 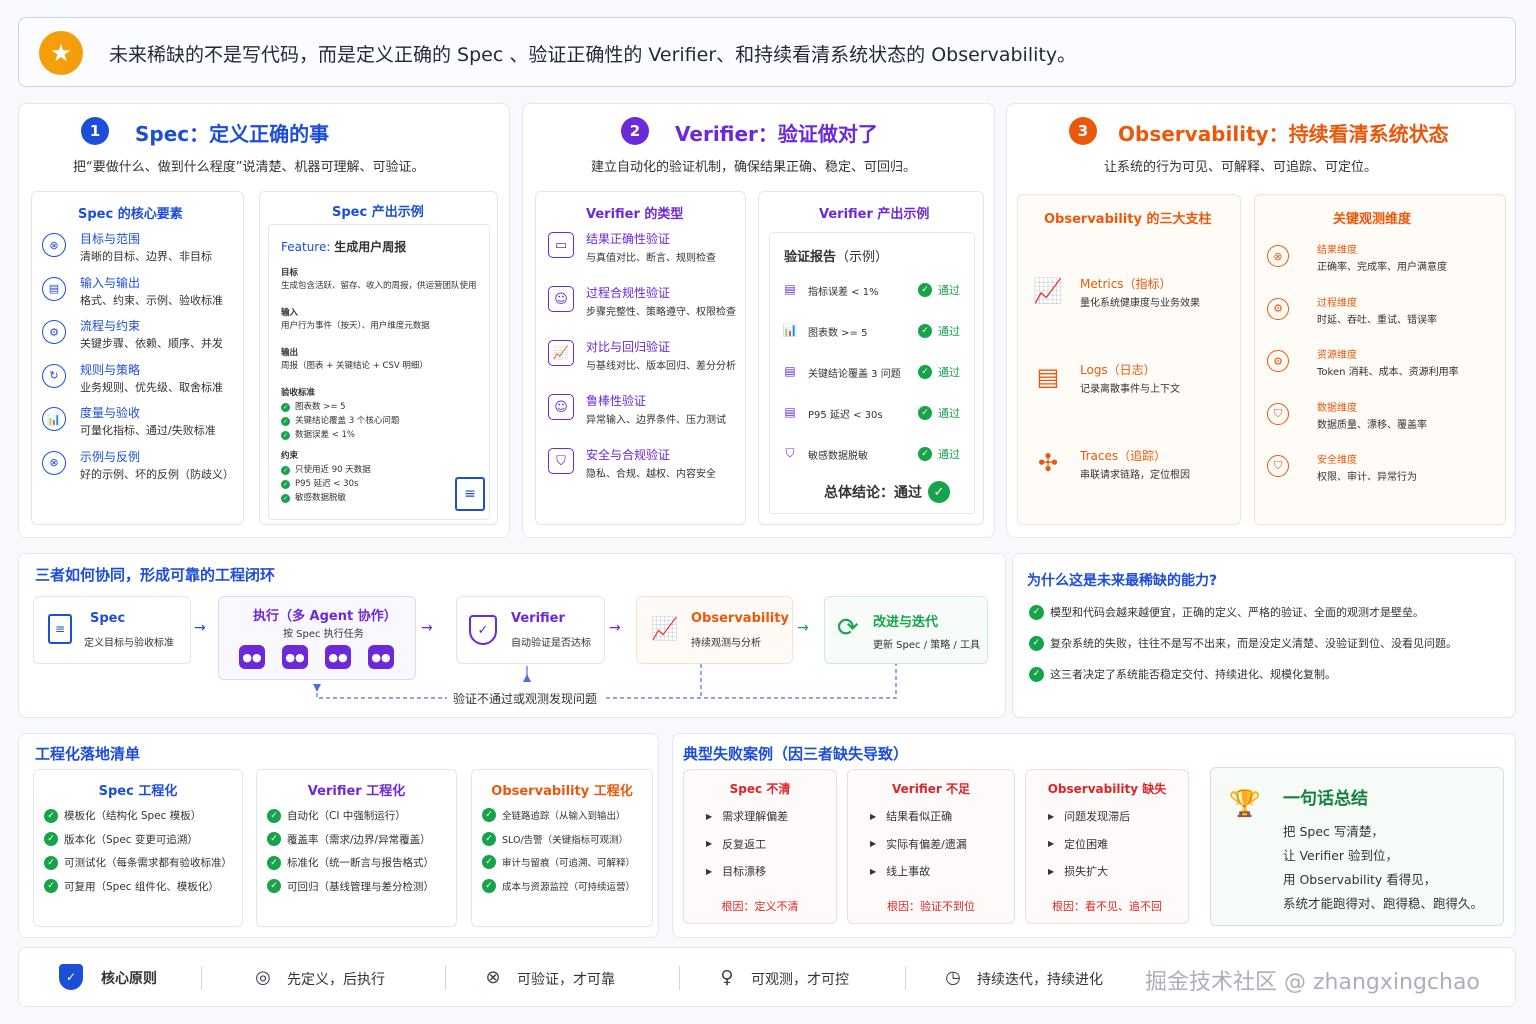 I want to click on checklist-item: ✓ 版本化（Spec 变更可追溯）, so click(x=121, y=839).